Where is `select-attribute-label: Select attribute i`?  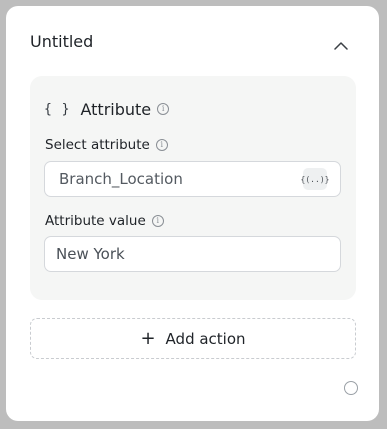
select-attribute-label: Select attribute i is located at coordinates (106, 145).